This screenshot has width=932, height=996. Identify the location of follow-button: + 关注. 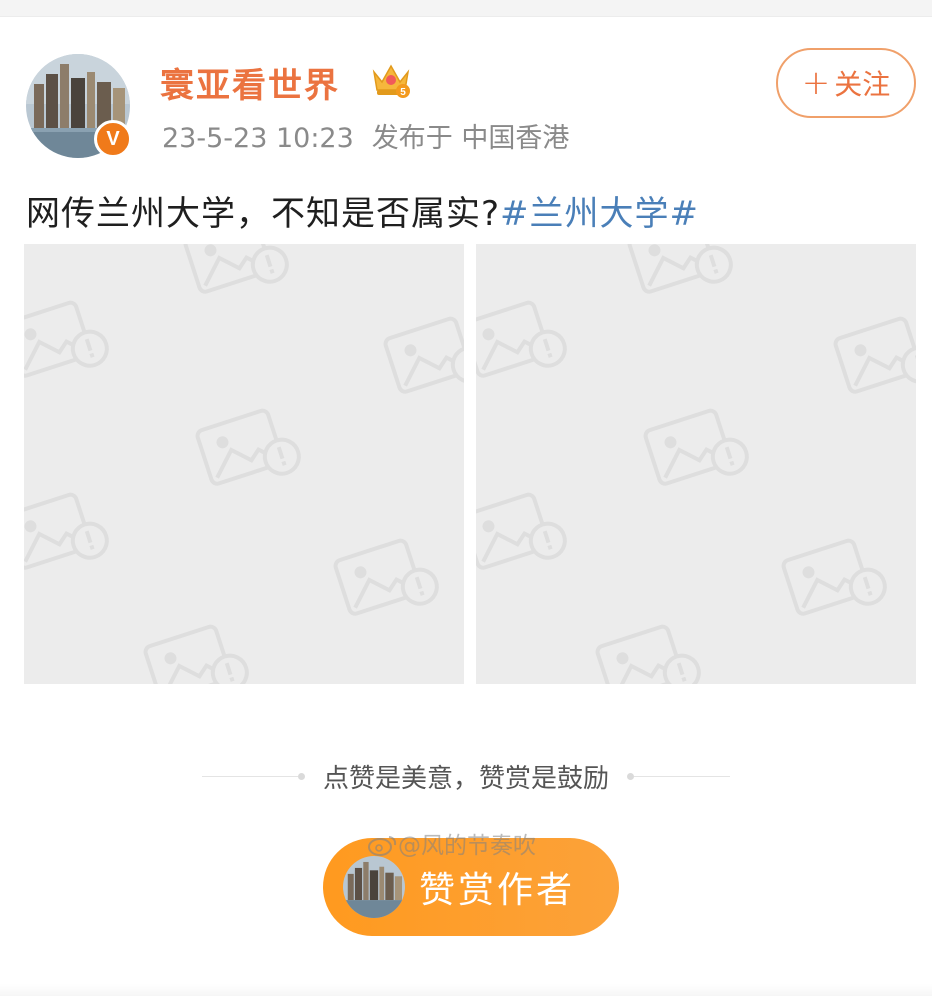
(846, 83).